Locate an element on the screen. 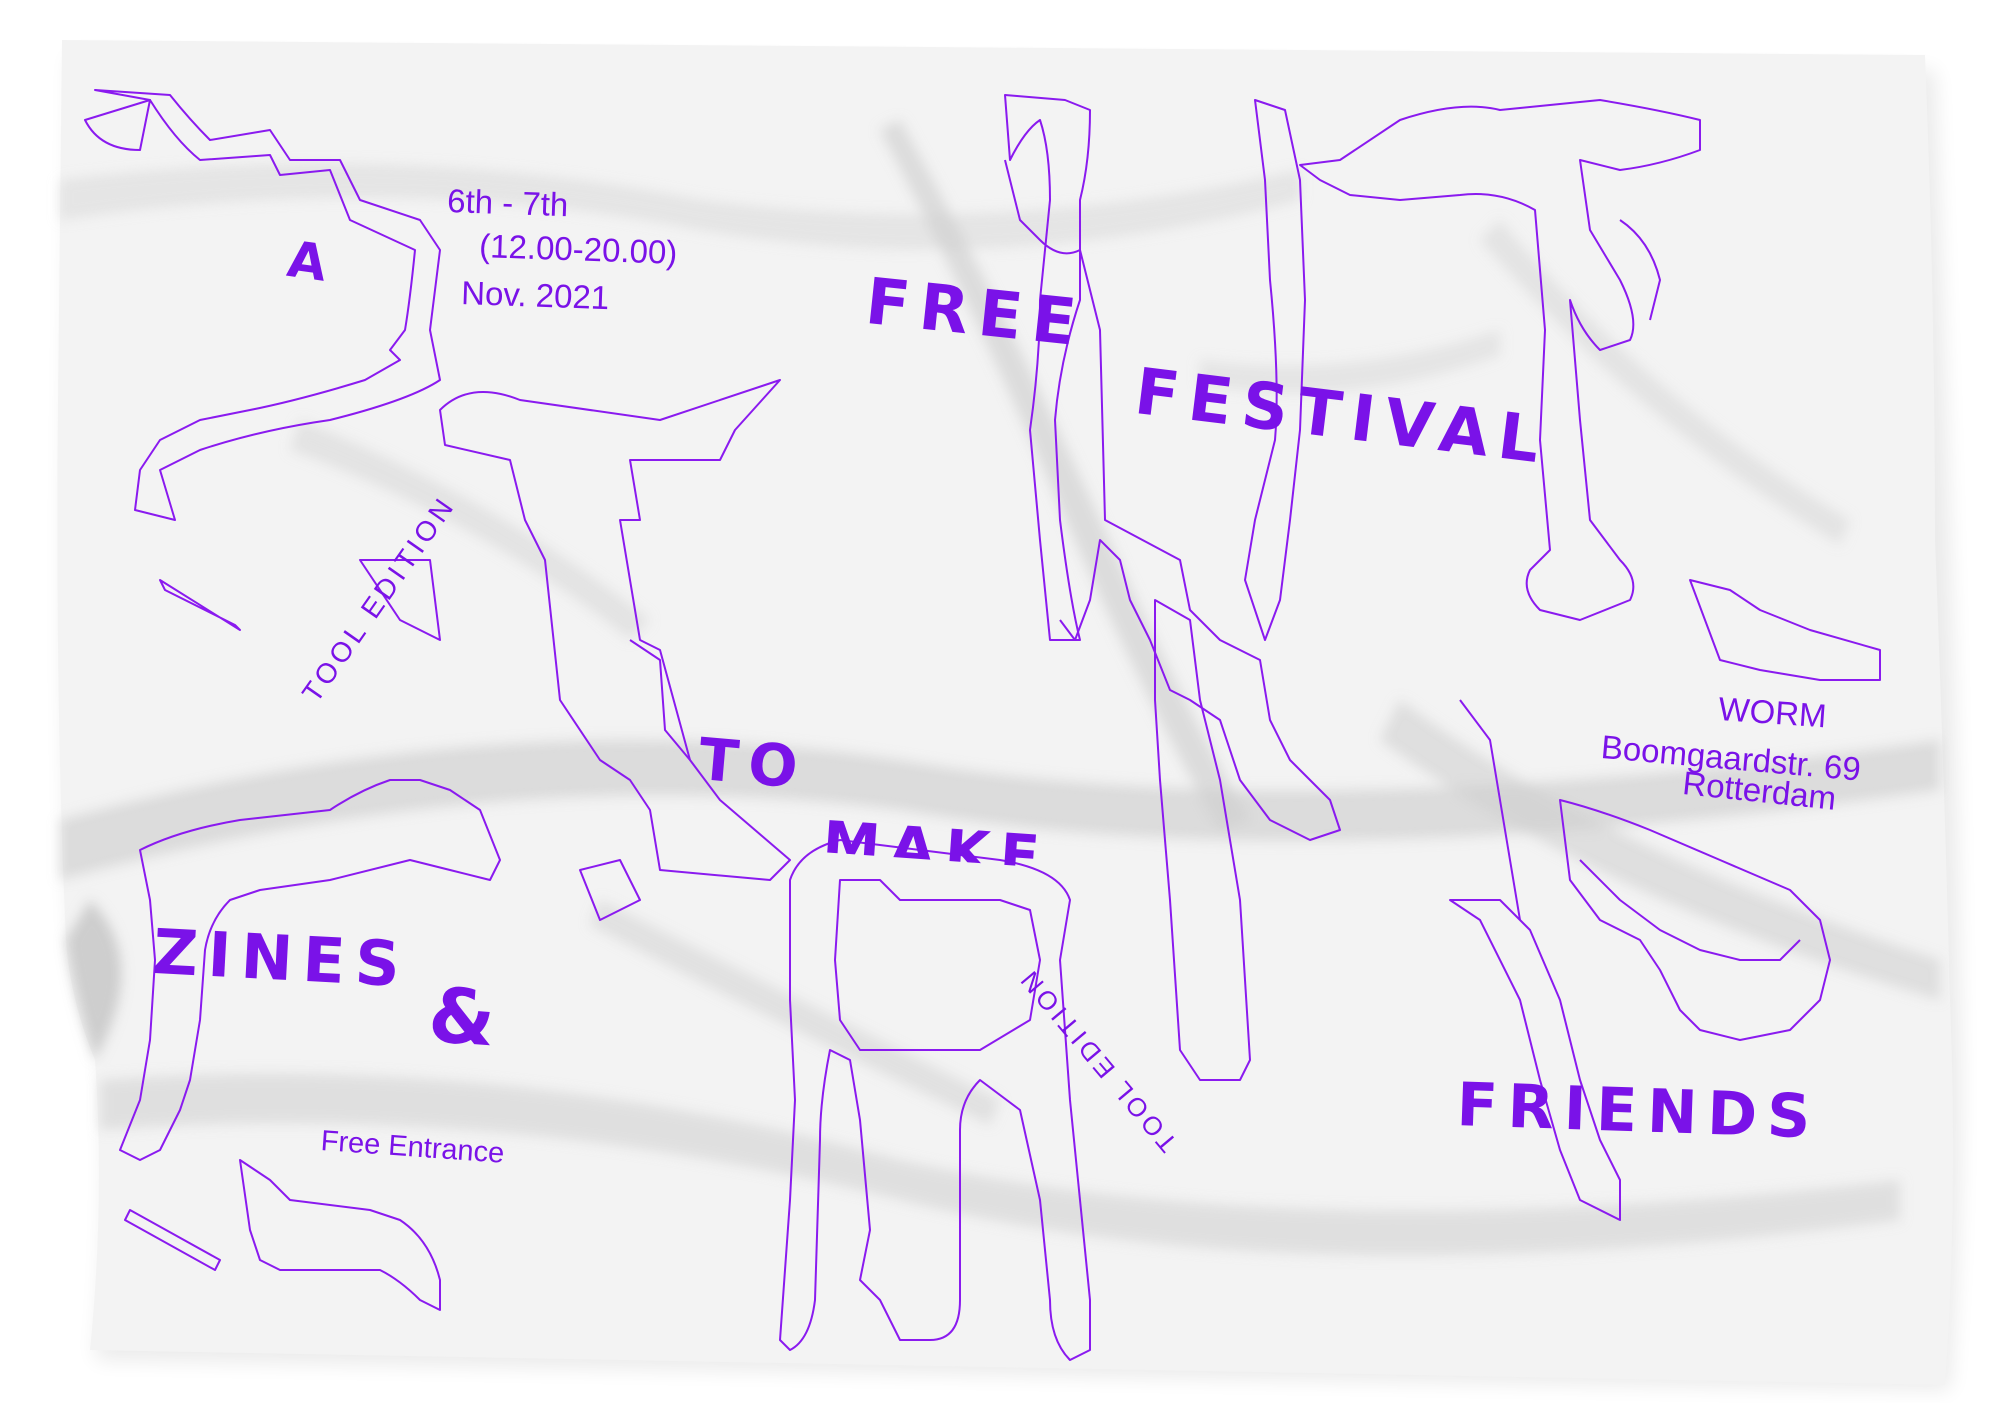  headline-word-a: A is located at coordinates (312, 262).